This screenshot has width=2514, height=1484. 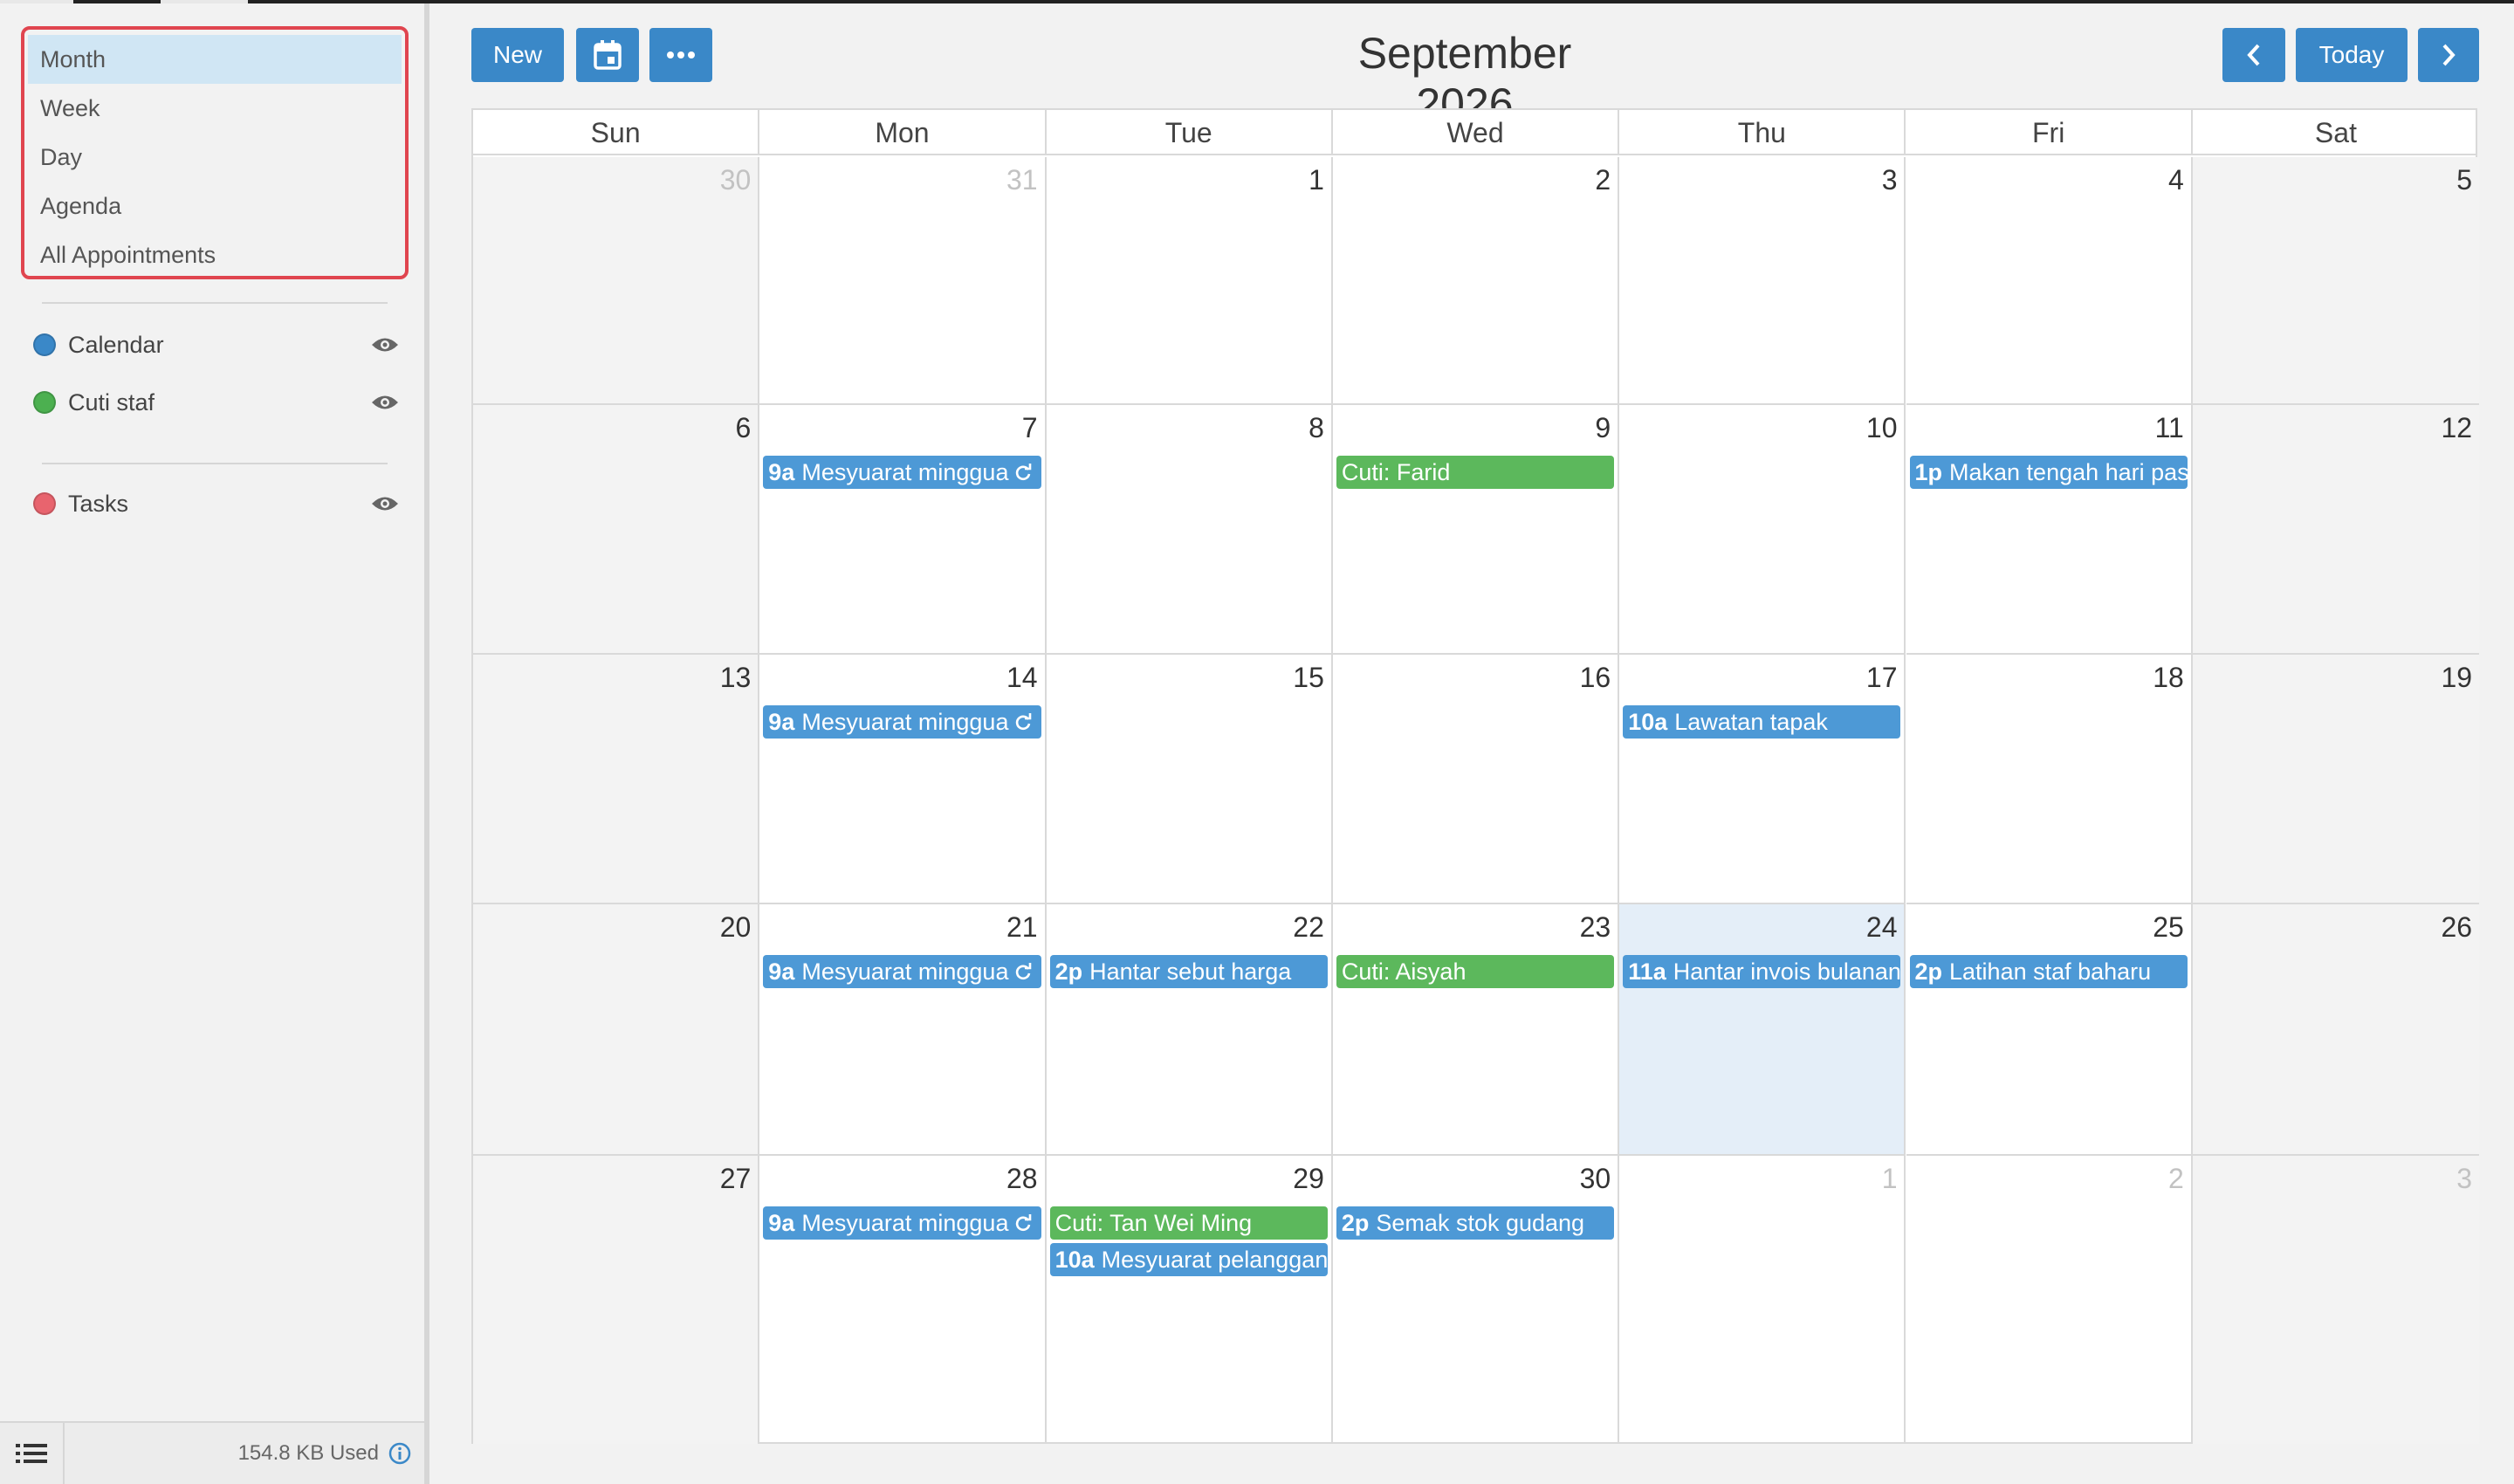 I want to click on chevron-right-icon, so click(x=2449, y=55).